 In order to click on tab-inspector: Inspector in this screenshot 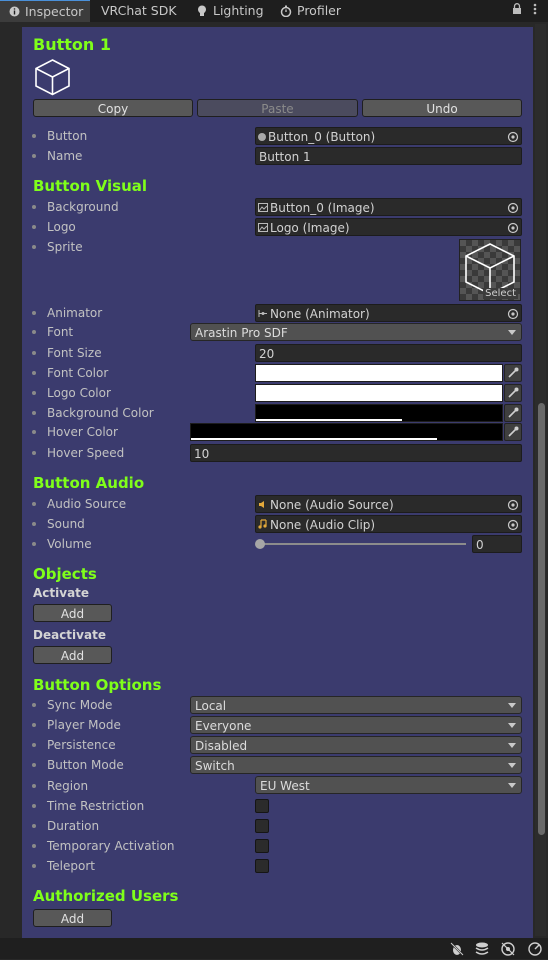, I will do `click(45, 11)`.